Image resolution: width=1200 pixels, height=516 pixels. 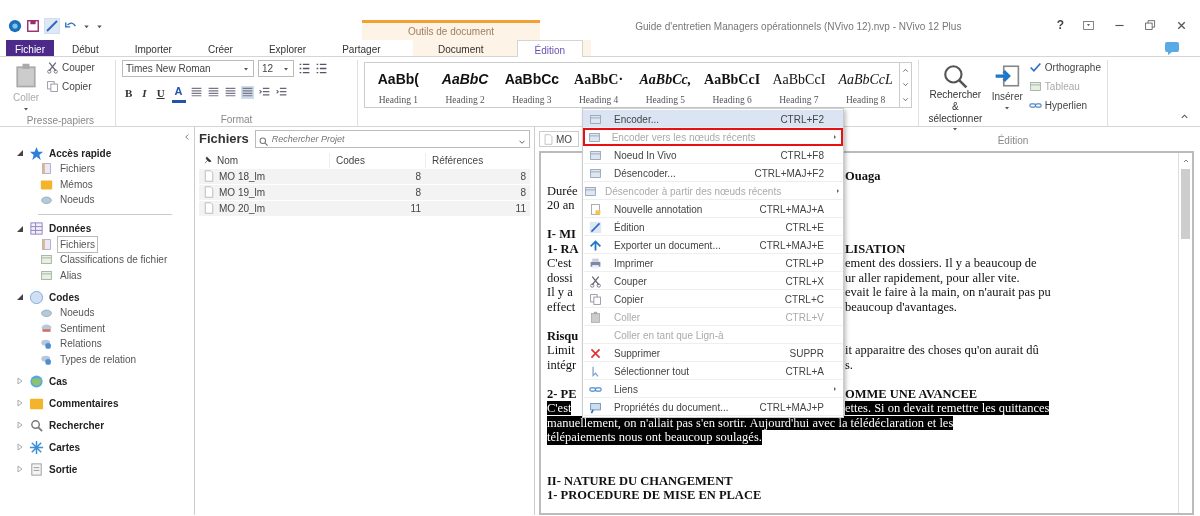 I want to click on menu-item: Exporter un document... CTRL+MAJ+E, so click(x=713, y=245).